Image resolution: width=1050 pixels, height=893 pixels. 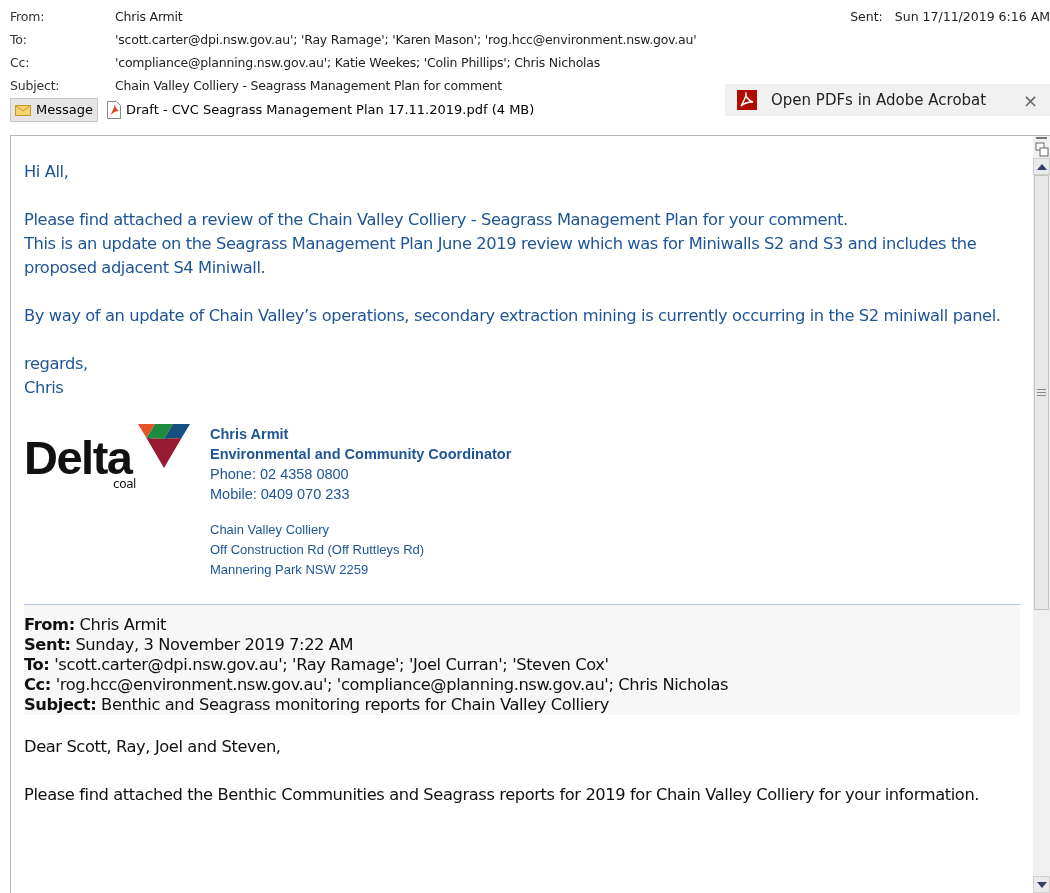 What do you see at coordinates (280, 494) in the screenshot?
I see `signature-contact: Mobile: 0409 070 233` at bounding box center [280, 494].